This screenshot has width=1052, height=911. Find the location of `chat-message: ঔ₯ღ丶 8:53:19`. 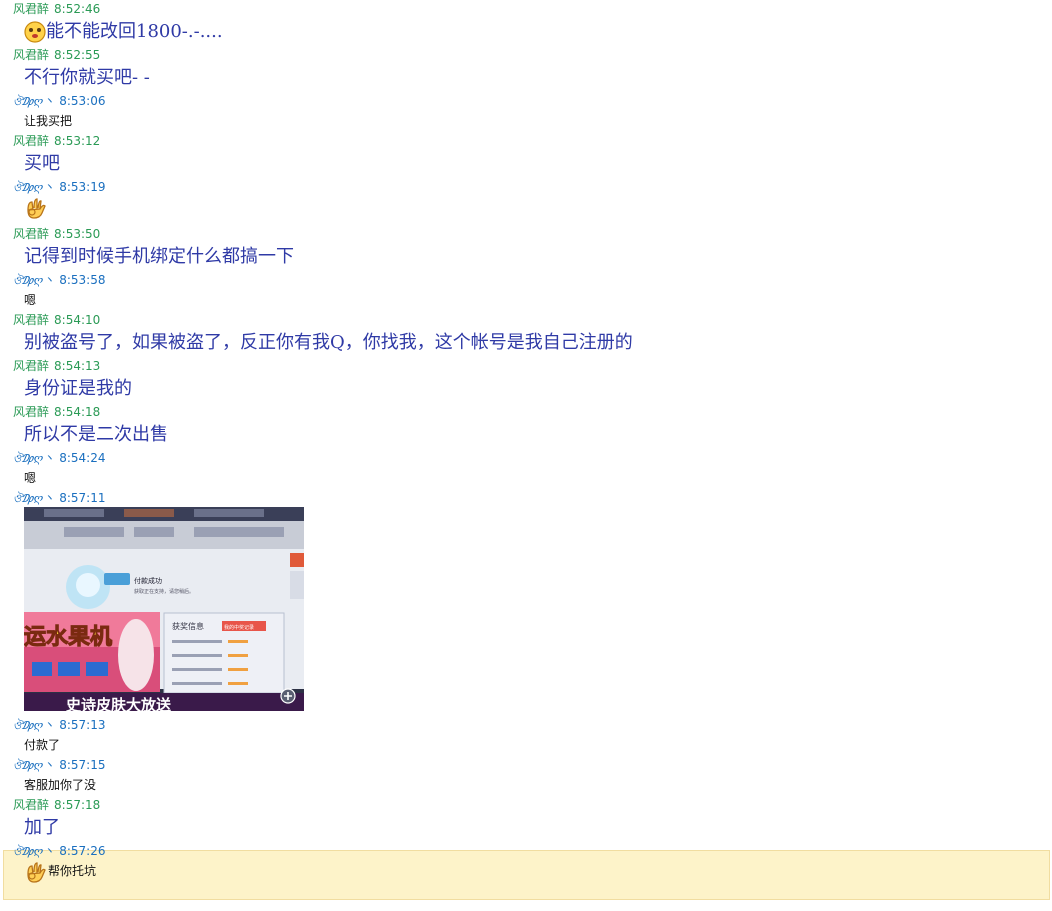

chat-message: ঔ₯ღ丶 8:53:19 is located at coordinates (526, 201).